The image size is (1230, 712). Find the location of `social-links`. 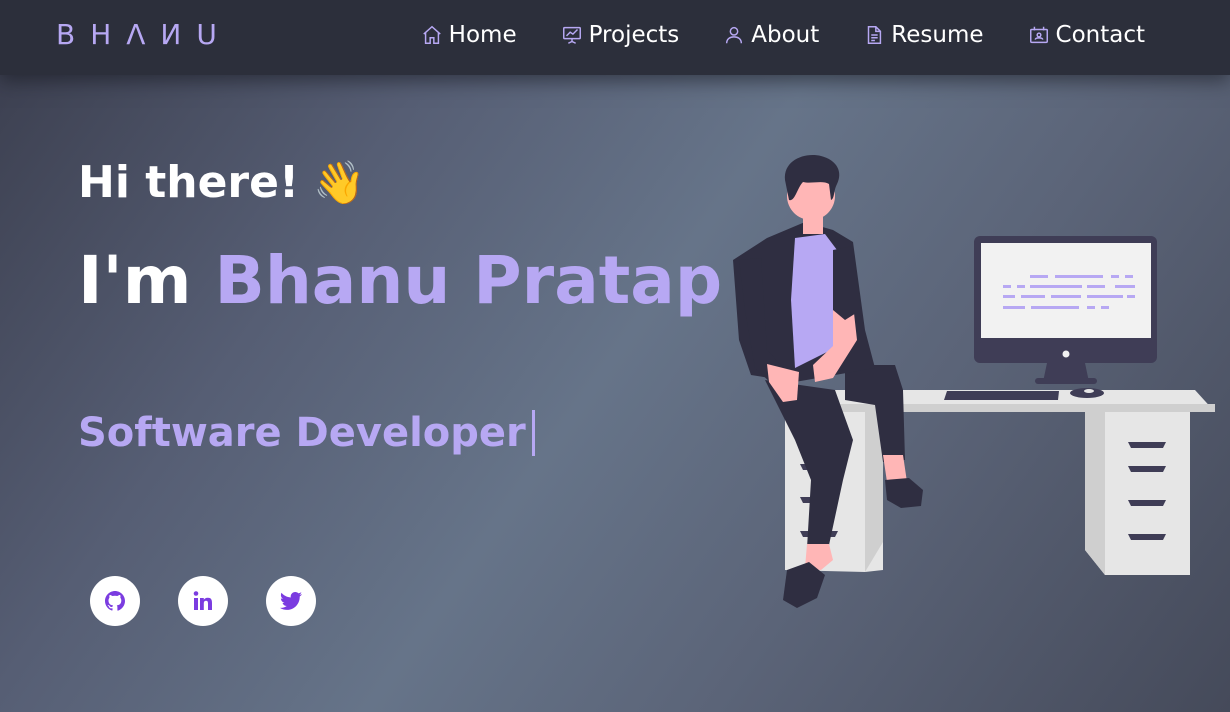

social-links is located at coordinates (203, 601).